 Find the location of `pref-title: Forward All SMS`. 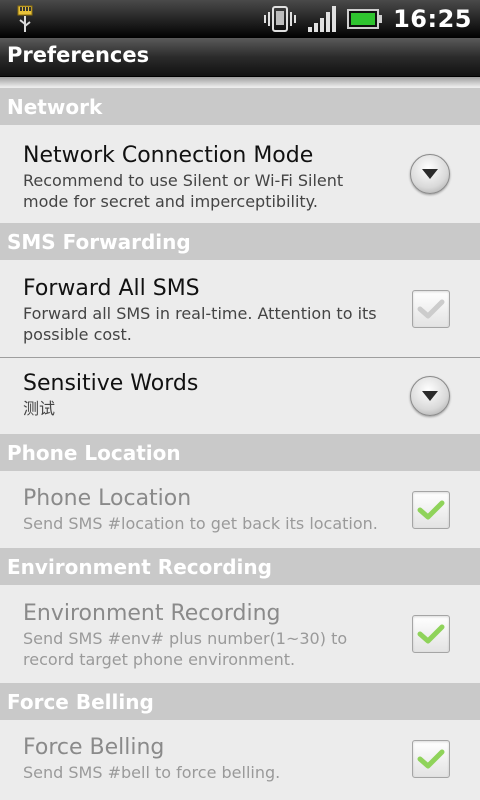

pref-title: Forward All SMS is located at coordinates (111, 288).